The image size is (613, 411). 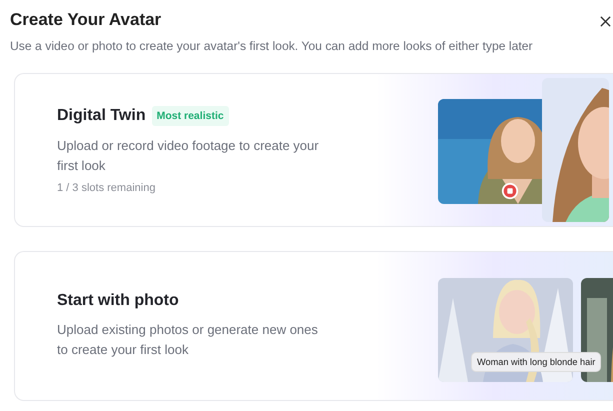 What do you see at coordinates (272, 46) in the screenshot?
I see `dialog-subtitle: Use a video or photo to create your avatar's first look. You can add more looks of either type later` at bounding box center [272, 46].